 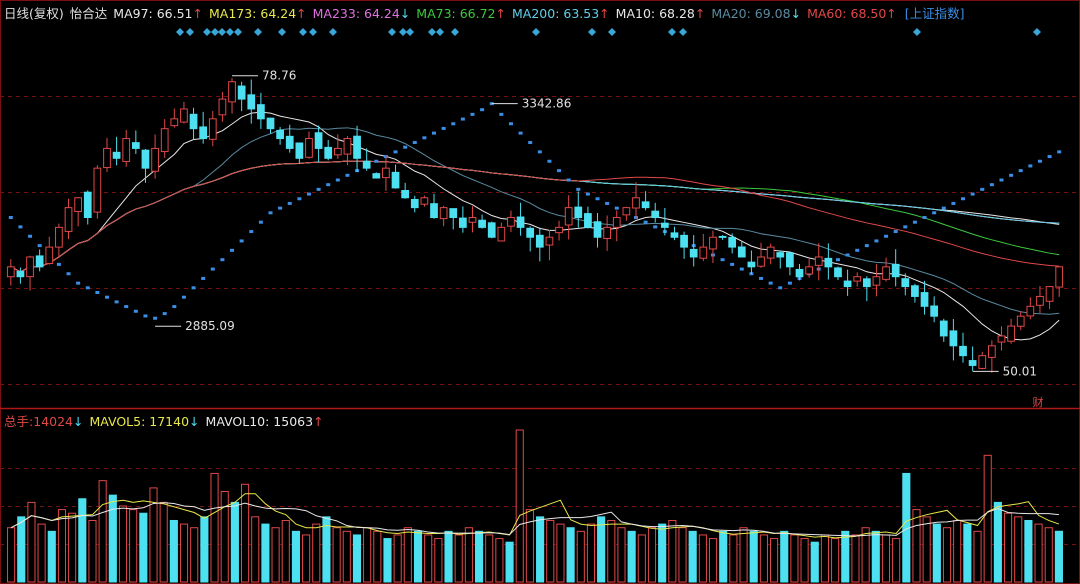 I want to click on stock-low-label: 50.01, so click(x=1020, y=371).